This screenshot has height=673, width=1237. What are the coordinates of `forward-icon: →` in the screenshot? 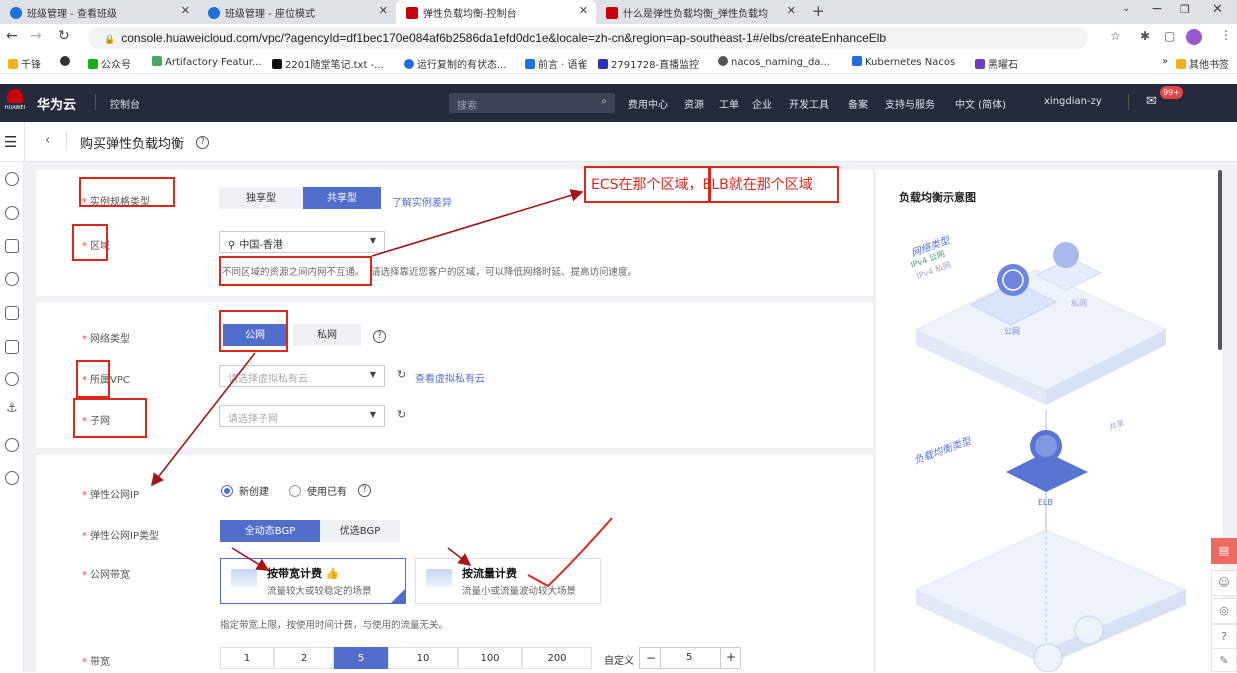 It's located at (36, 36).